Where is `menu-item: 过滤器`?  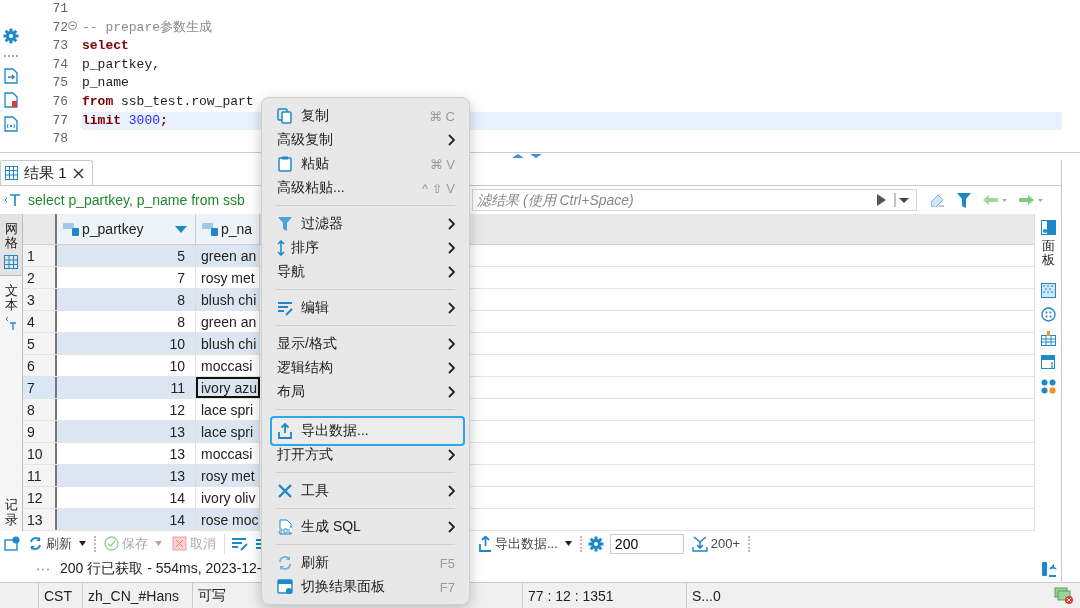
menu-item: 过滤器 is located at coordinates (365, 224).